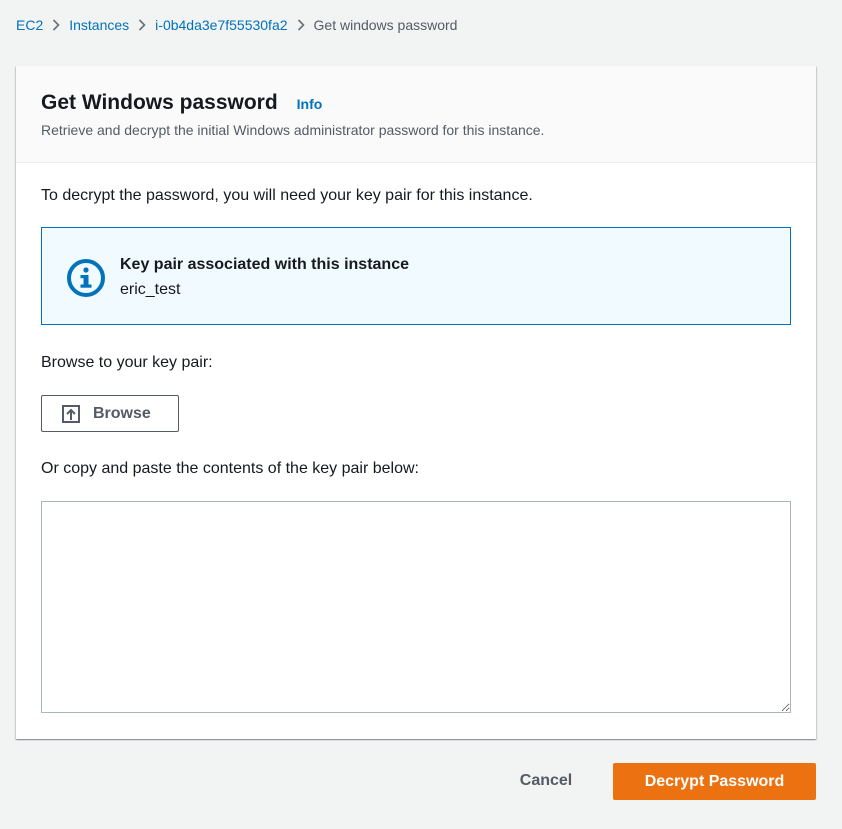 The height and width of the screenshot is (829, 842). Describe the element at coordinates (86, 278) in the screenshot. I see `info-icon` at that location.